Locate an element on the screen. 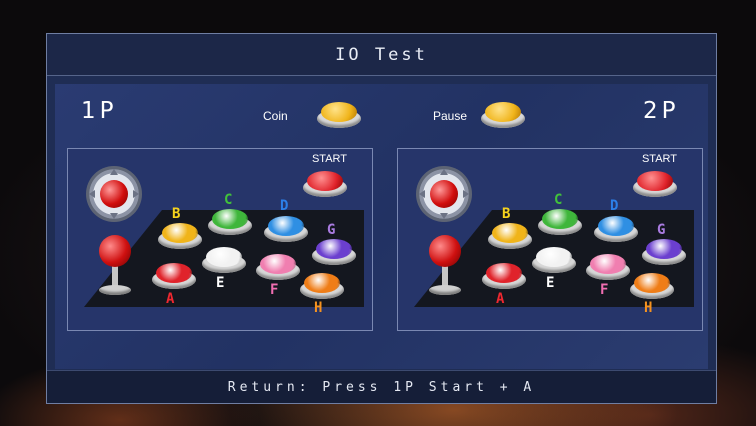 This screenshot has height=426, width=756. pause-label: Pause is located at coordinates (450, 116).